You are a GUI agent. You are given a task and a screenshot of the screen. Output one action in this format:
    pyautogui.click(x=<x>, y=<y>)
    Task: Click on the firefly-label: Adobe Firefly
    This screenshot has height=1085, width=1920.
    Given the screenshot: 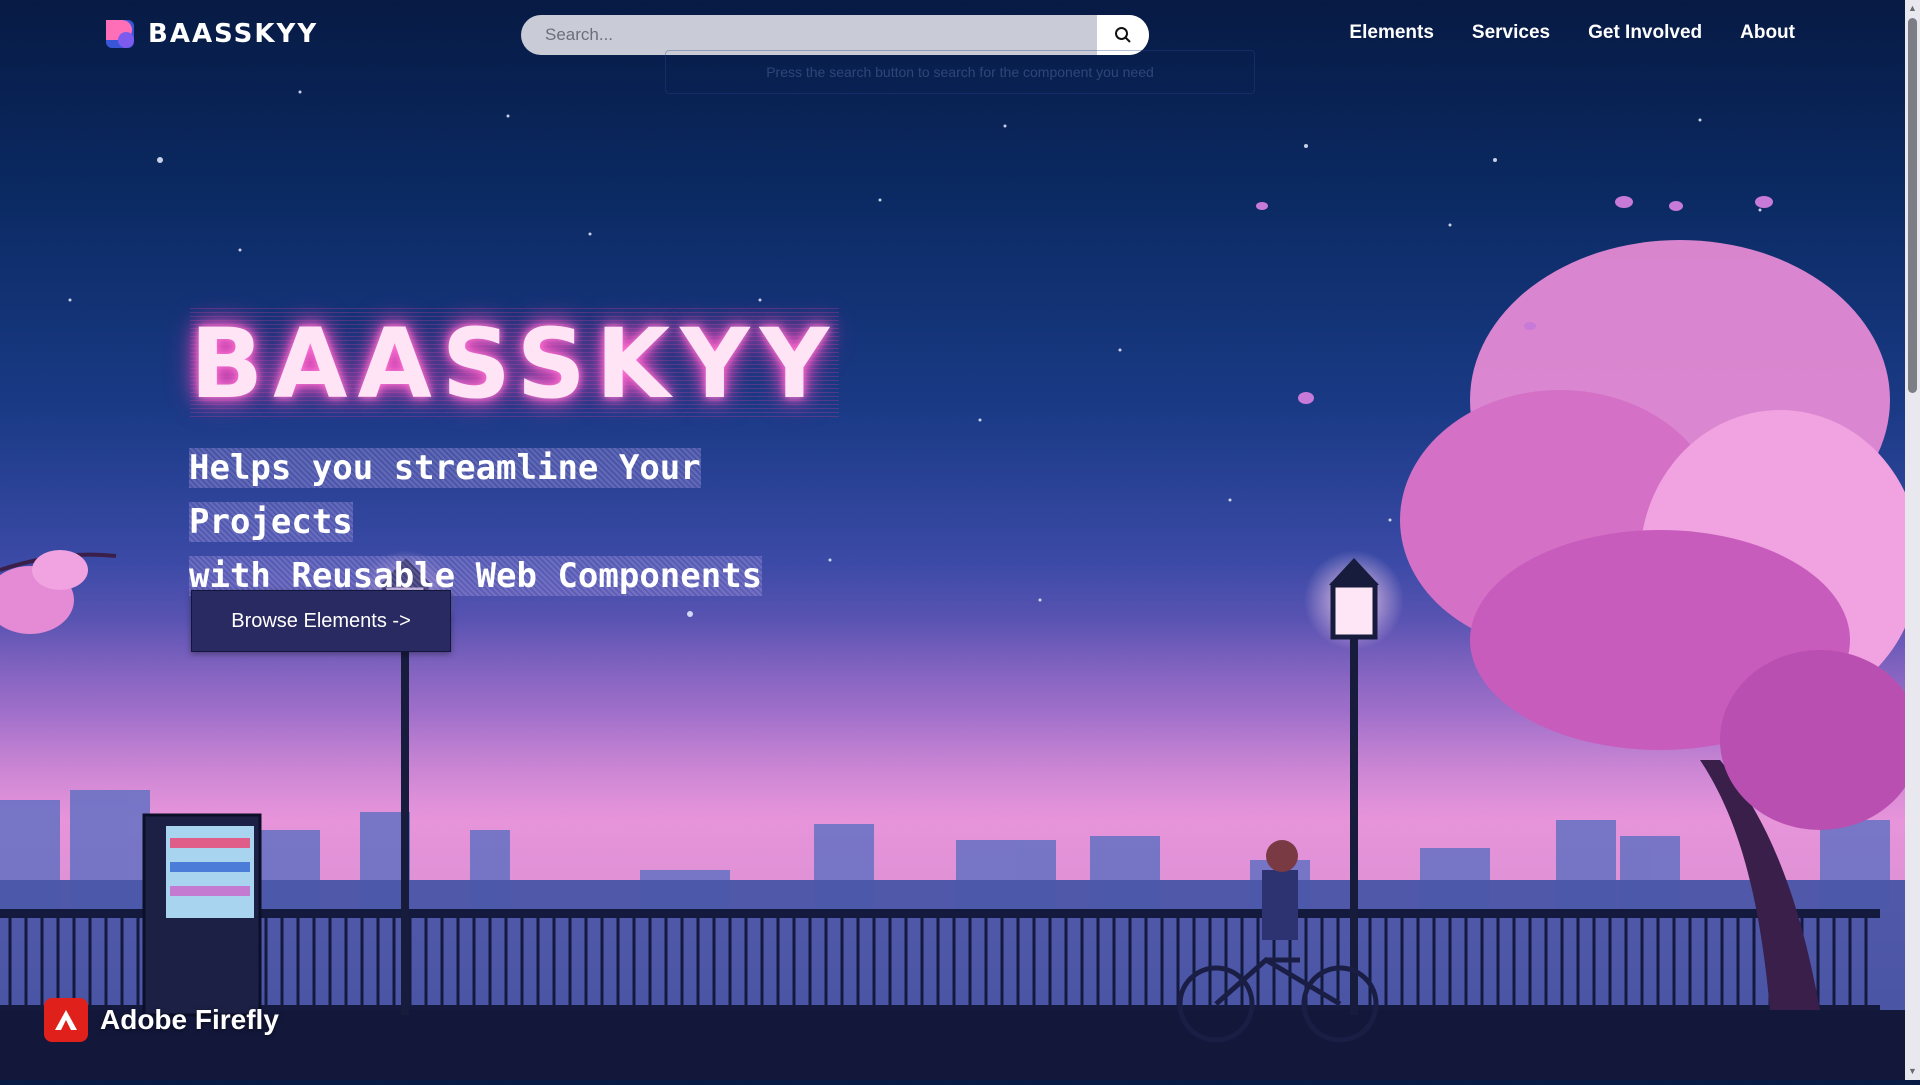 What is the action you would take?
    pyautogui.click(x=189, y=1019)
    